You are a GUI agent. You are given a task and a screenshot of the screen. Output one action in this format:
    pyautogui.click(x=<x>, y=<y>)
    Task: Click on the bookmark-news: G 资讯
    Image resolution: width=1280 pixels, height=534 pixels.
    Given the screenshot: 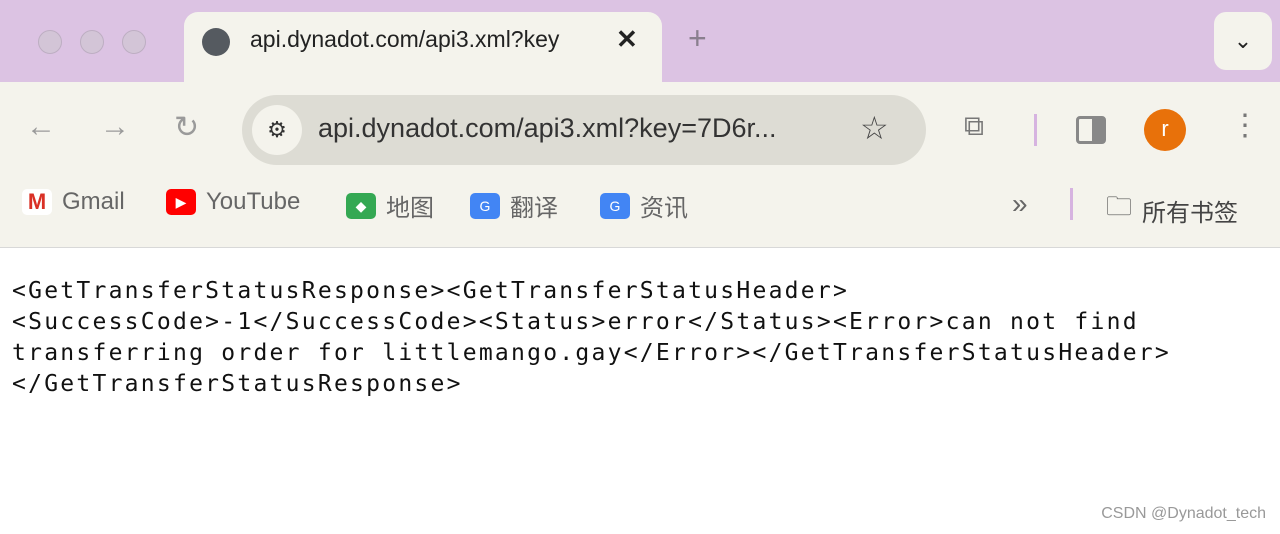 What is the action you would take?
    pyautogui.click(x=644, y=205)
    